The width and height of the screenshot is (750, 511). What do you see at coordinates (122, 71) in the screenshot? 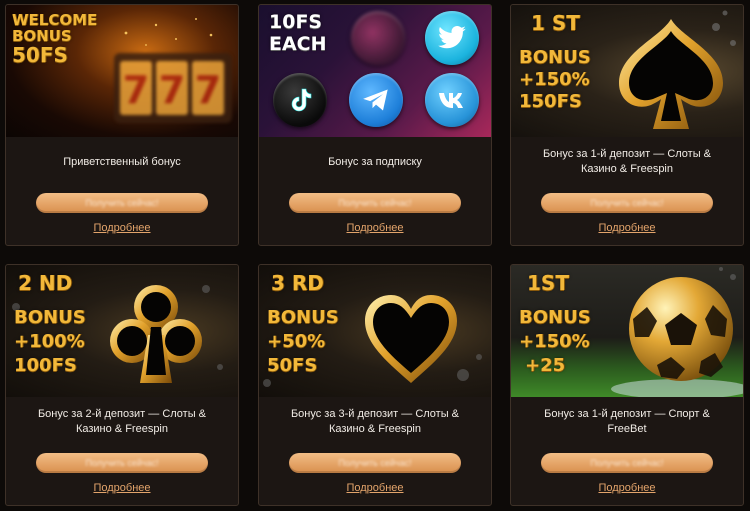
I see `banner-welcome: 7 7 7 WELCOME BONUS 50FS` at bounding box center [122, 71].